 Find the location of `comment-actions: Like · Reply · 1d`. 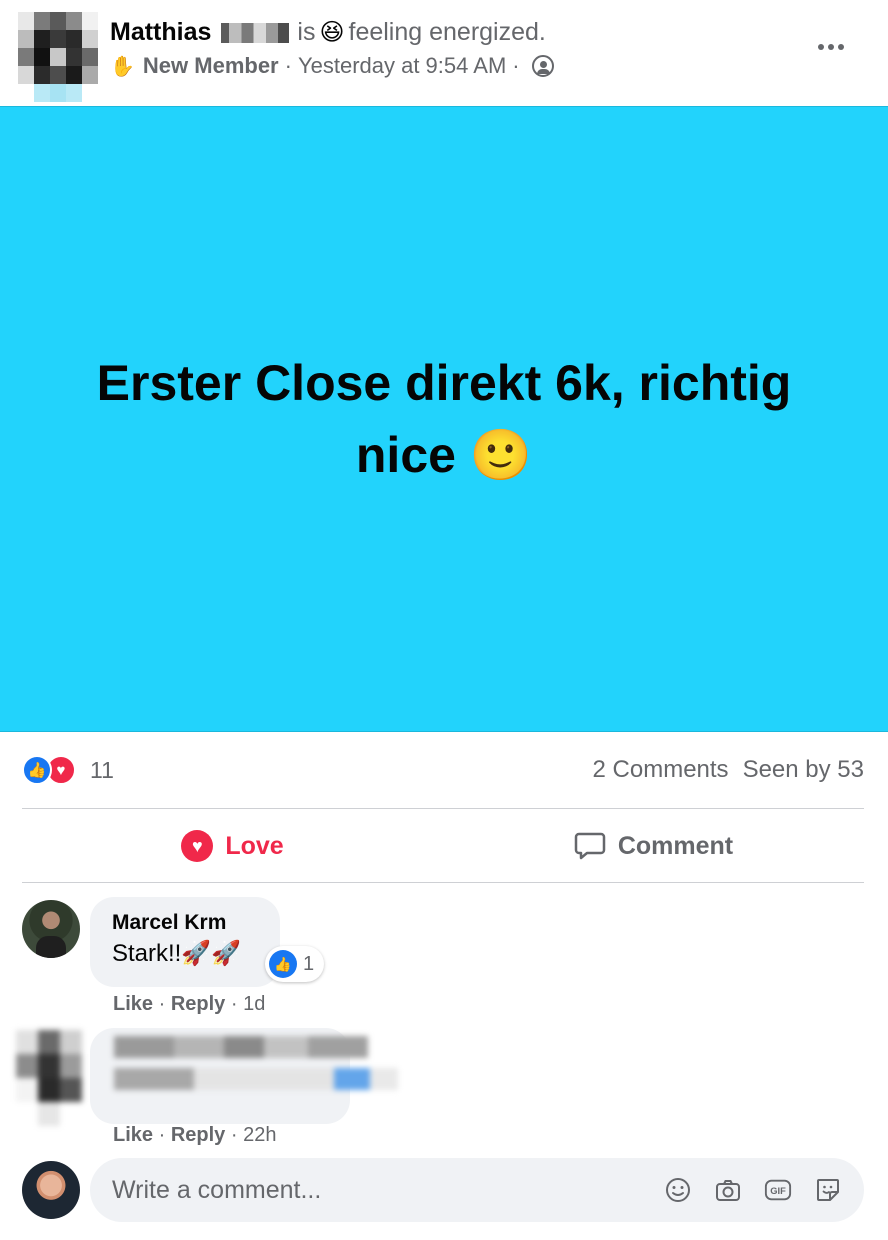

comment-actions: Like · Reply · 1d is located at coordinates (189, 1004).